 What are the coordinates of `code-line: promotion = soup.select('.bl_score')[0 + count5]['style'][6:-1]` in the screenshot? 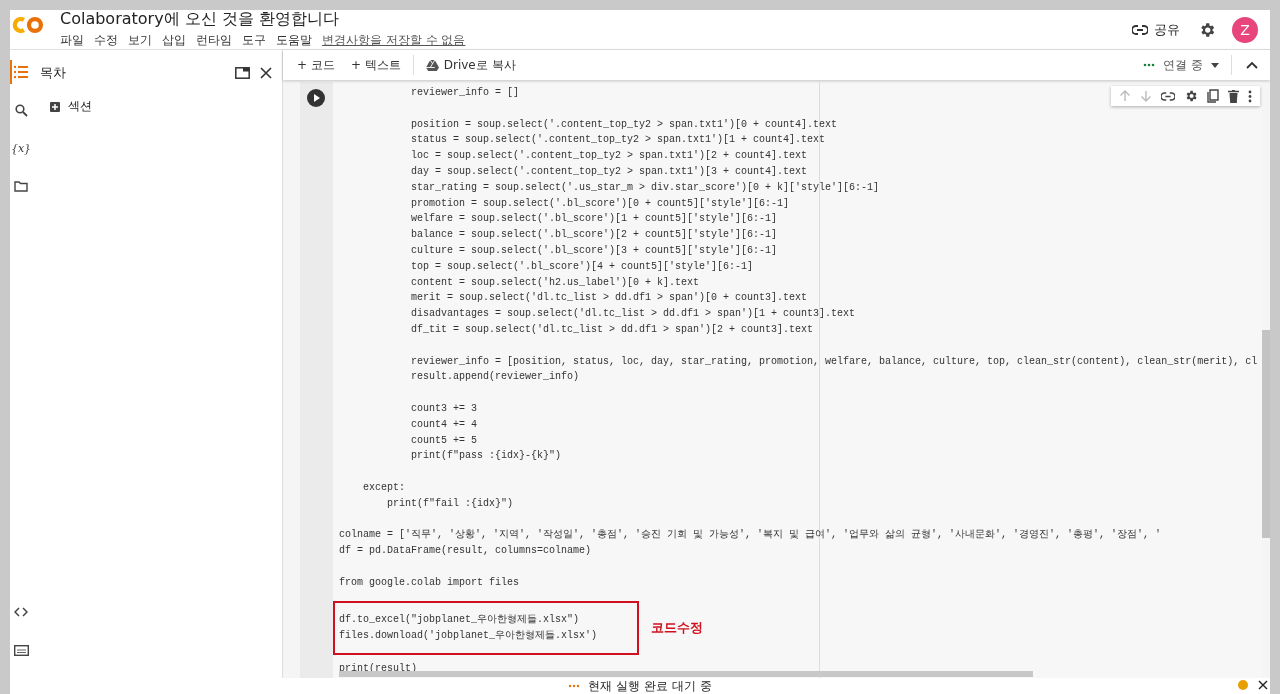 It's located at (600, 203).